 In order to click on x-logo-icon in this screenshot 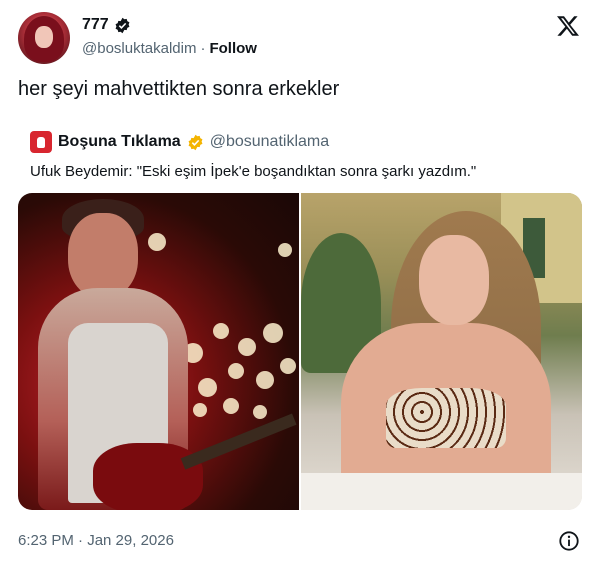, I will do `click(568, 26)`.